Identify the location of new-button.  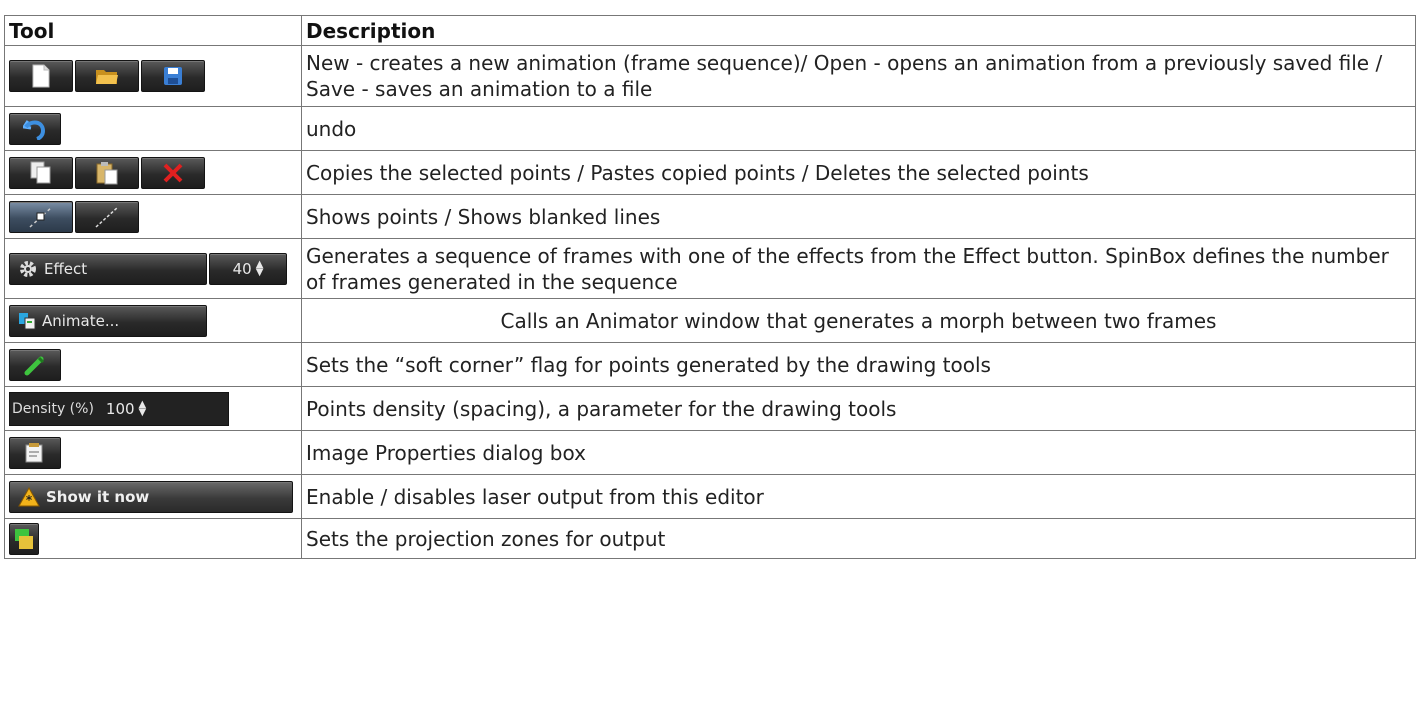
(41, 76).